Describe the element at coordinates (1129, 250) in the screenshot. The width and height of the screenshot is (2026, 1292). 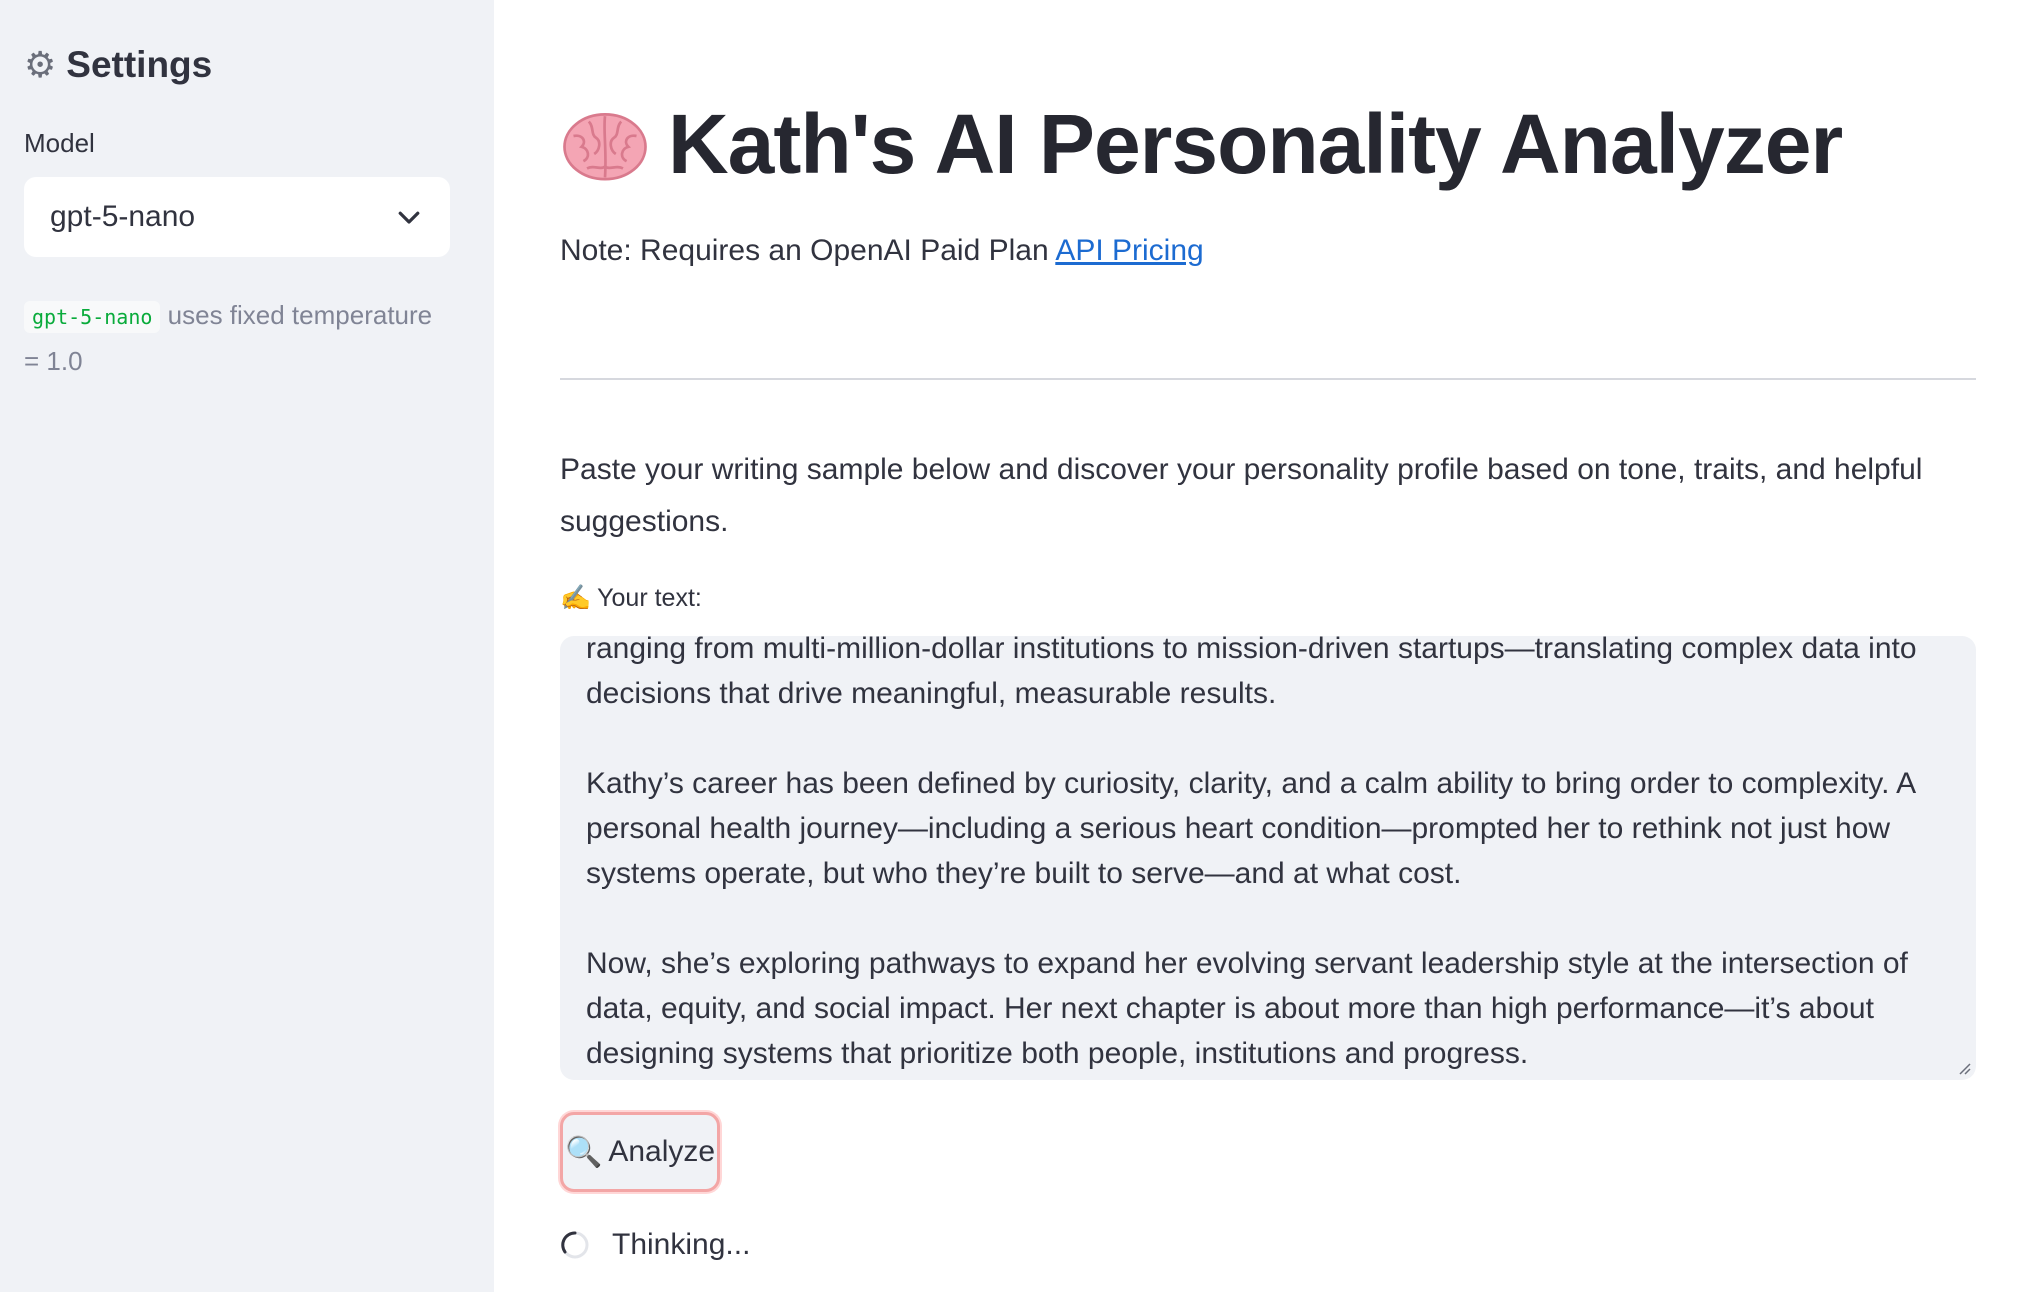
I see `api-pricing-link: API Pricing` at that location.